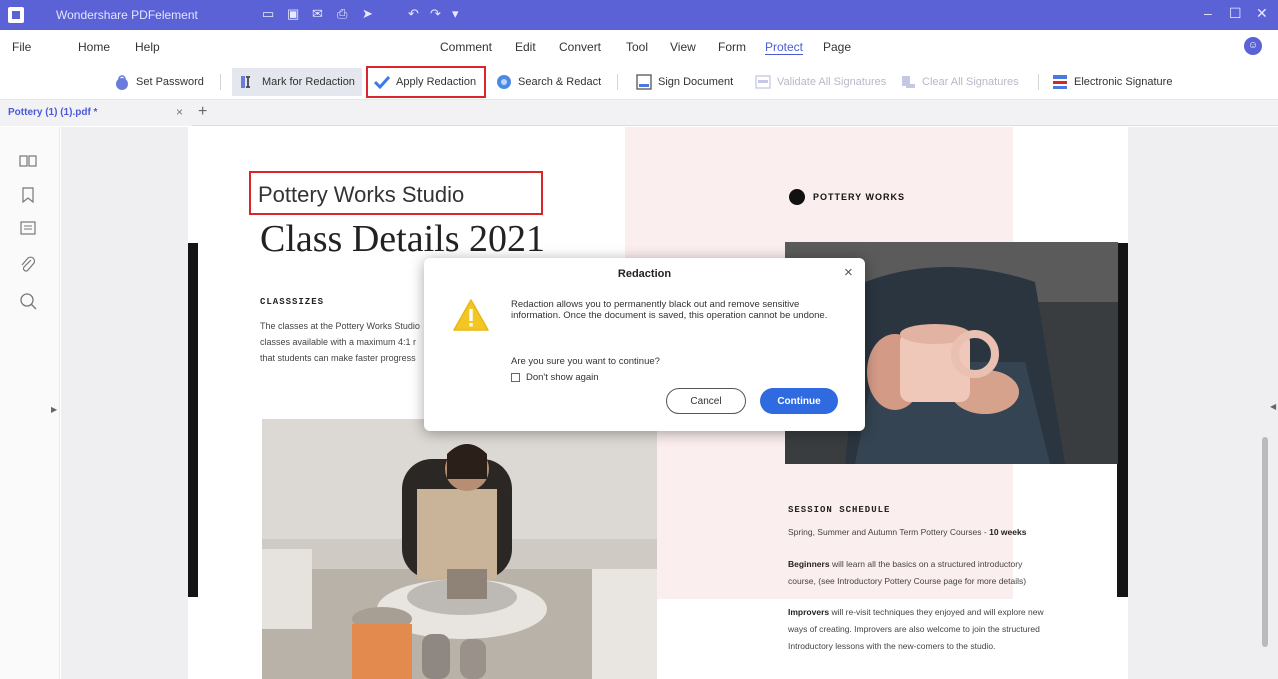 Image resolution: width=1278 pixels, height=679 pixels. What do you see at coordinates (1273, 406) in the screenshot?
I see `collapse-right-panel-icon: ◀` at bounding box center [1273, 406].